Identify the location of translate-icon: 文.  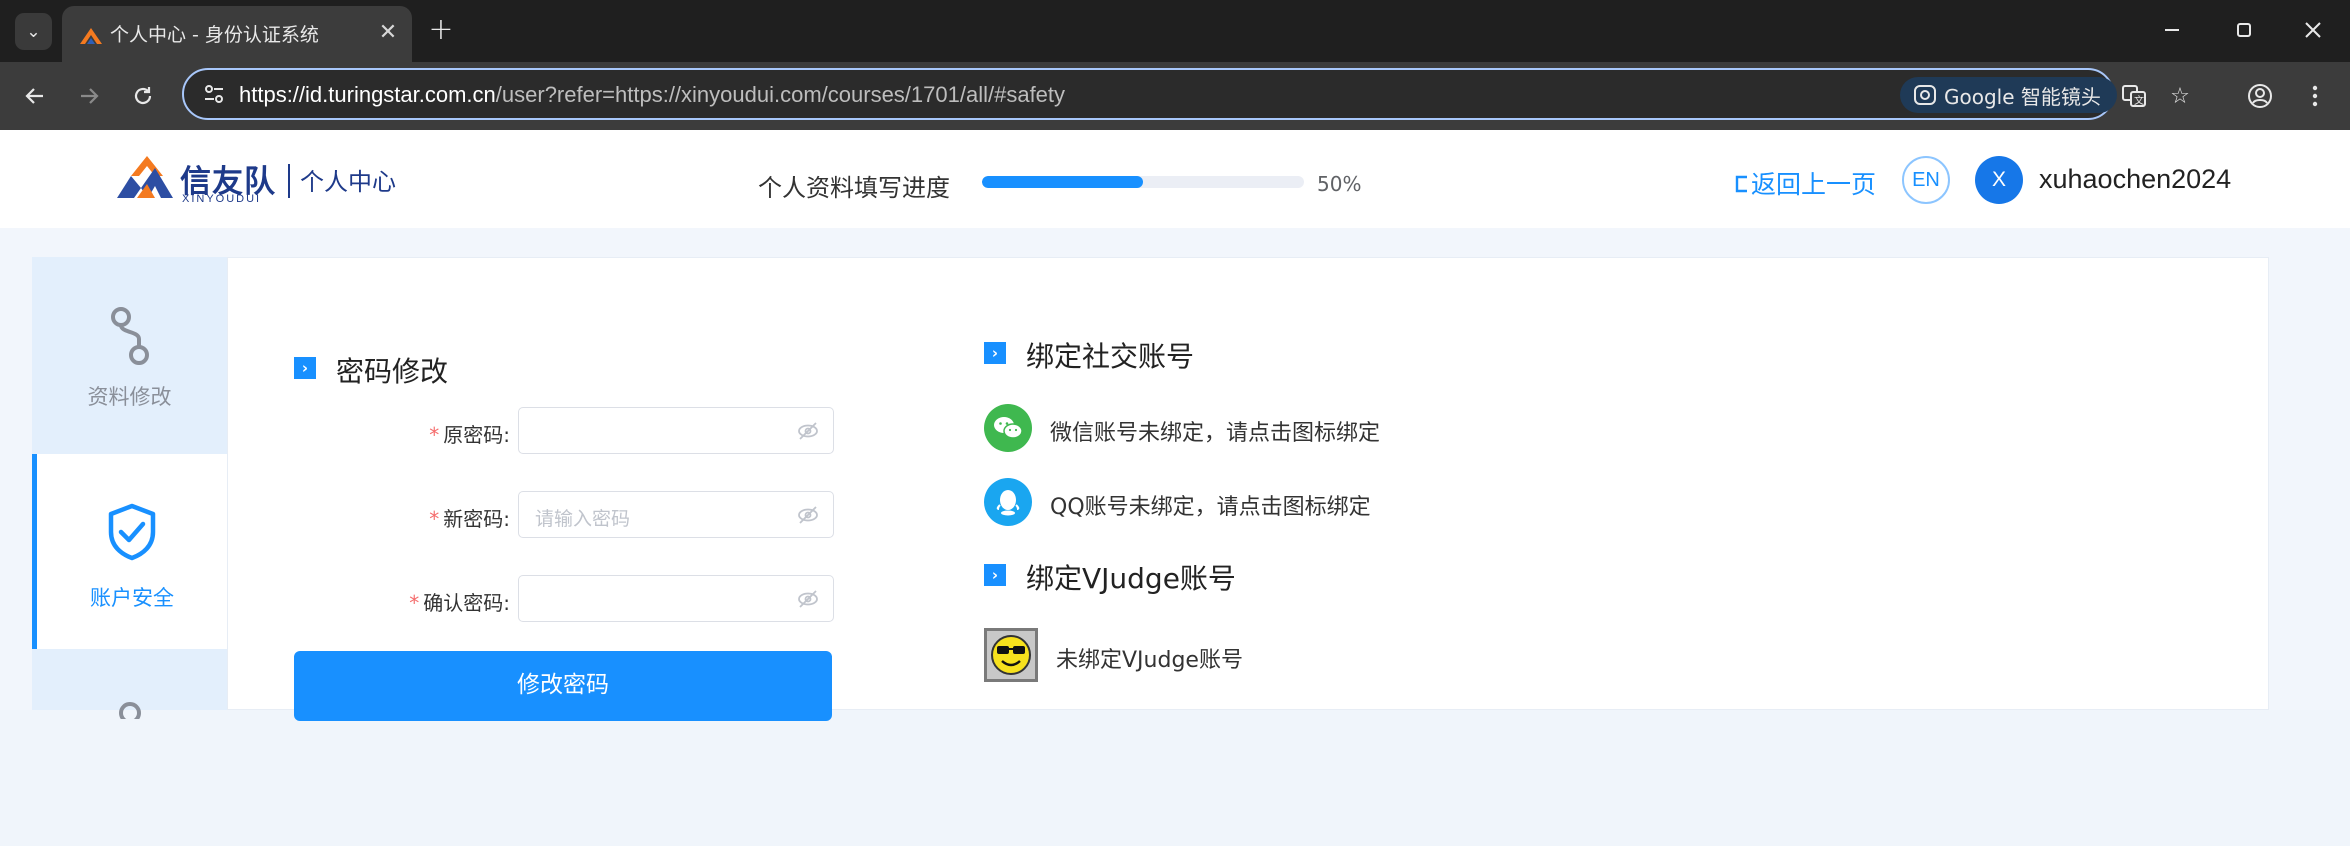
(2134, 96).